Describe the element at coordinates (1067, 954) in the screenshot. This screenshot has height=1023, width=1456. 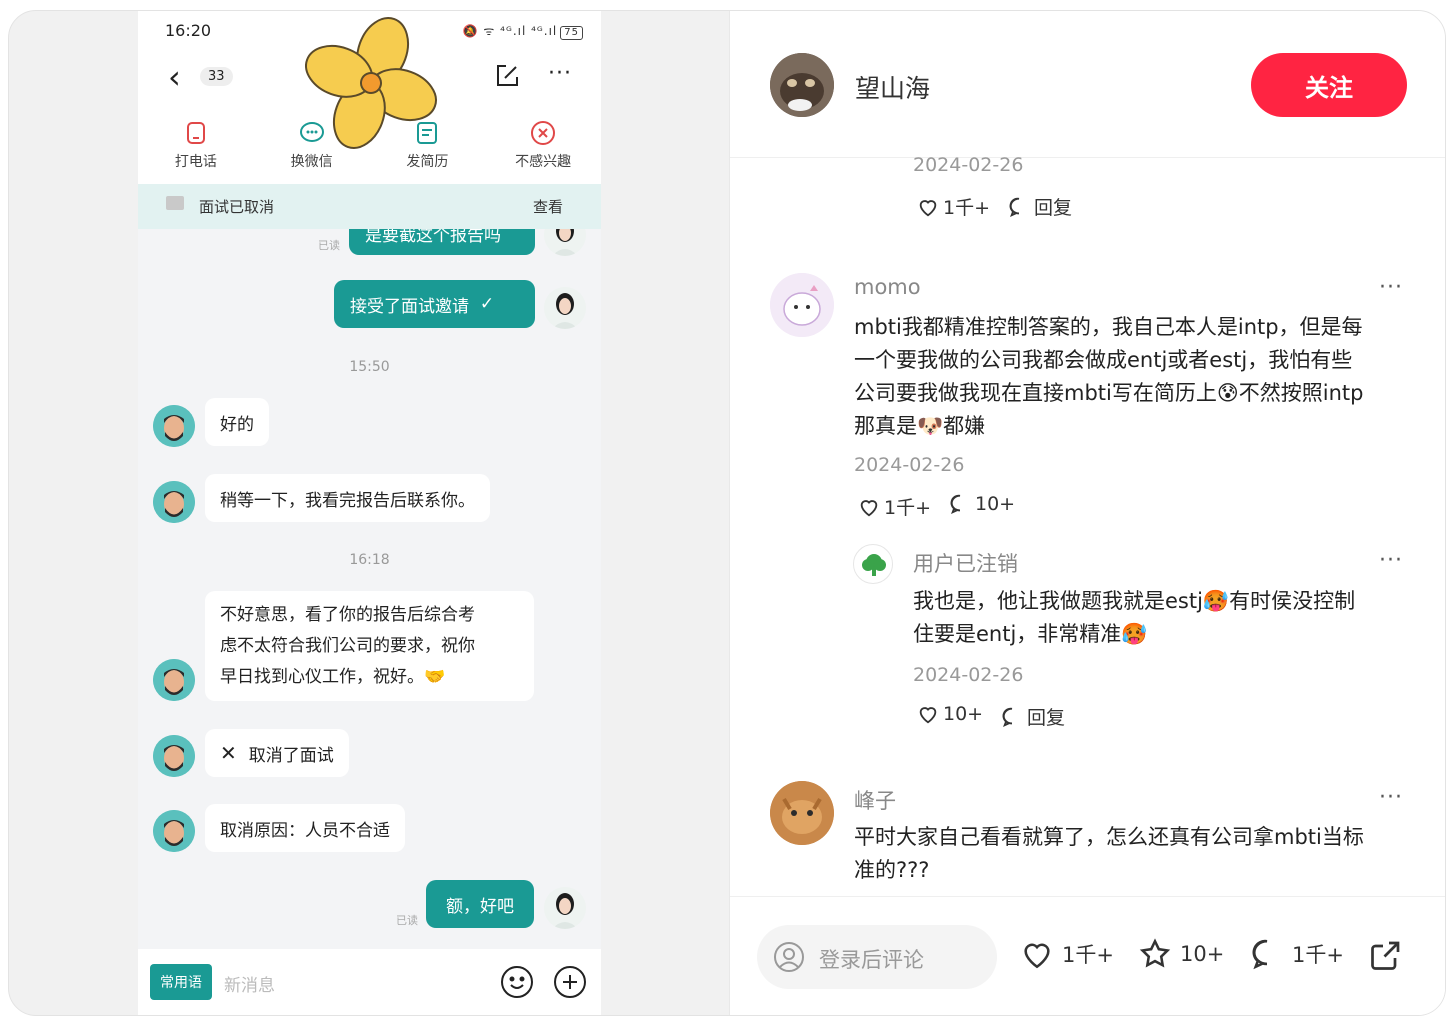
I see `like-post-button: 1千+` at that location.